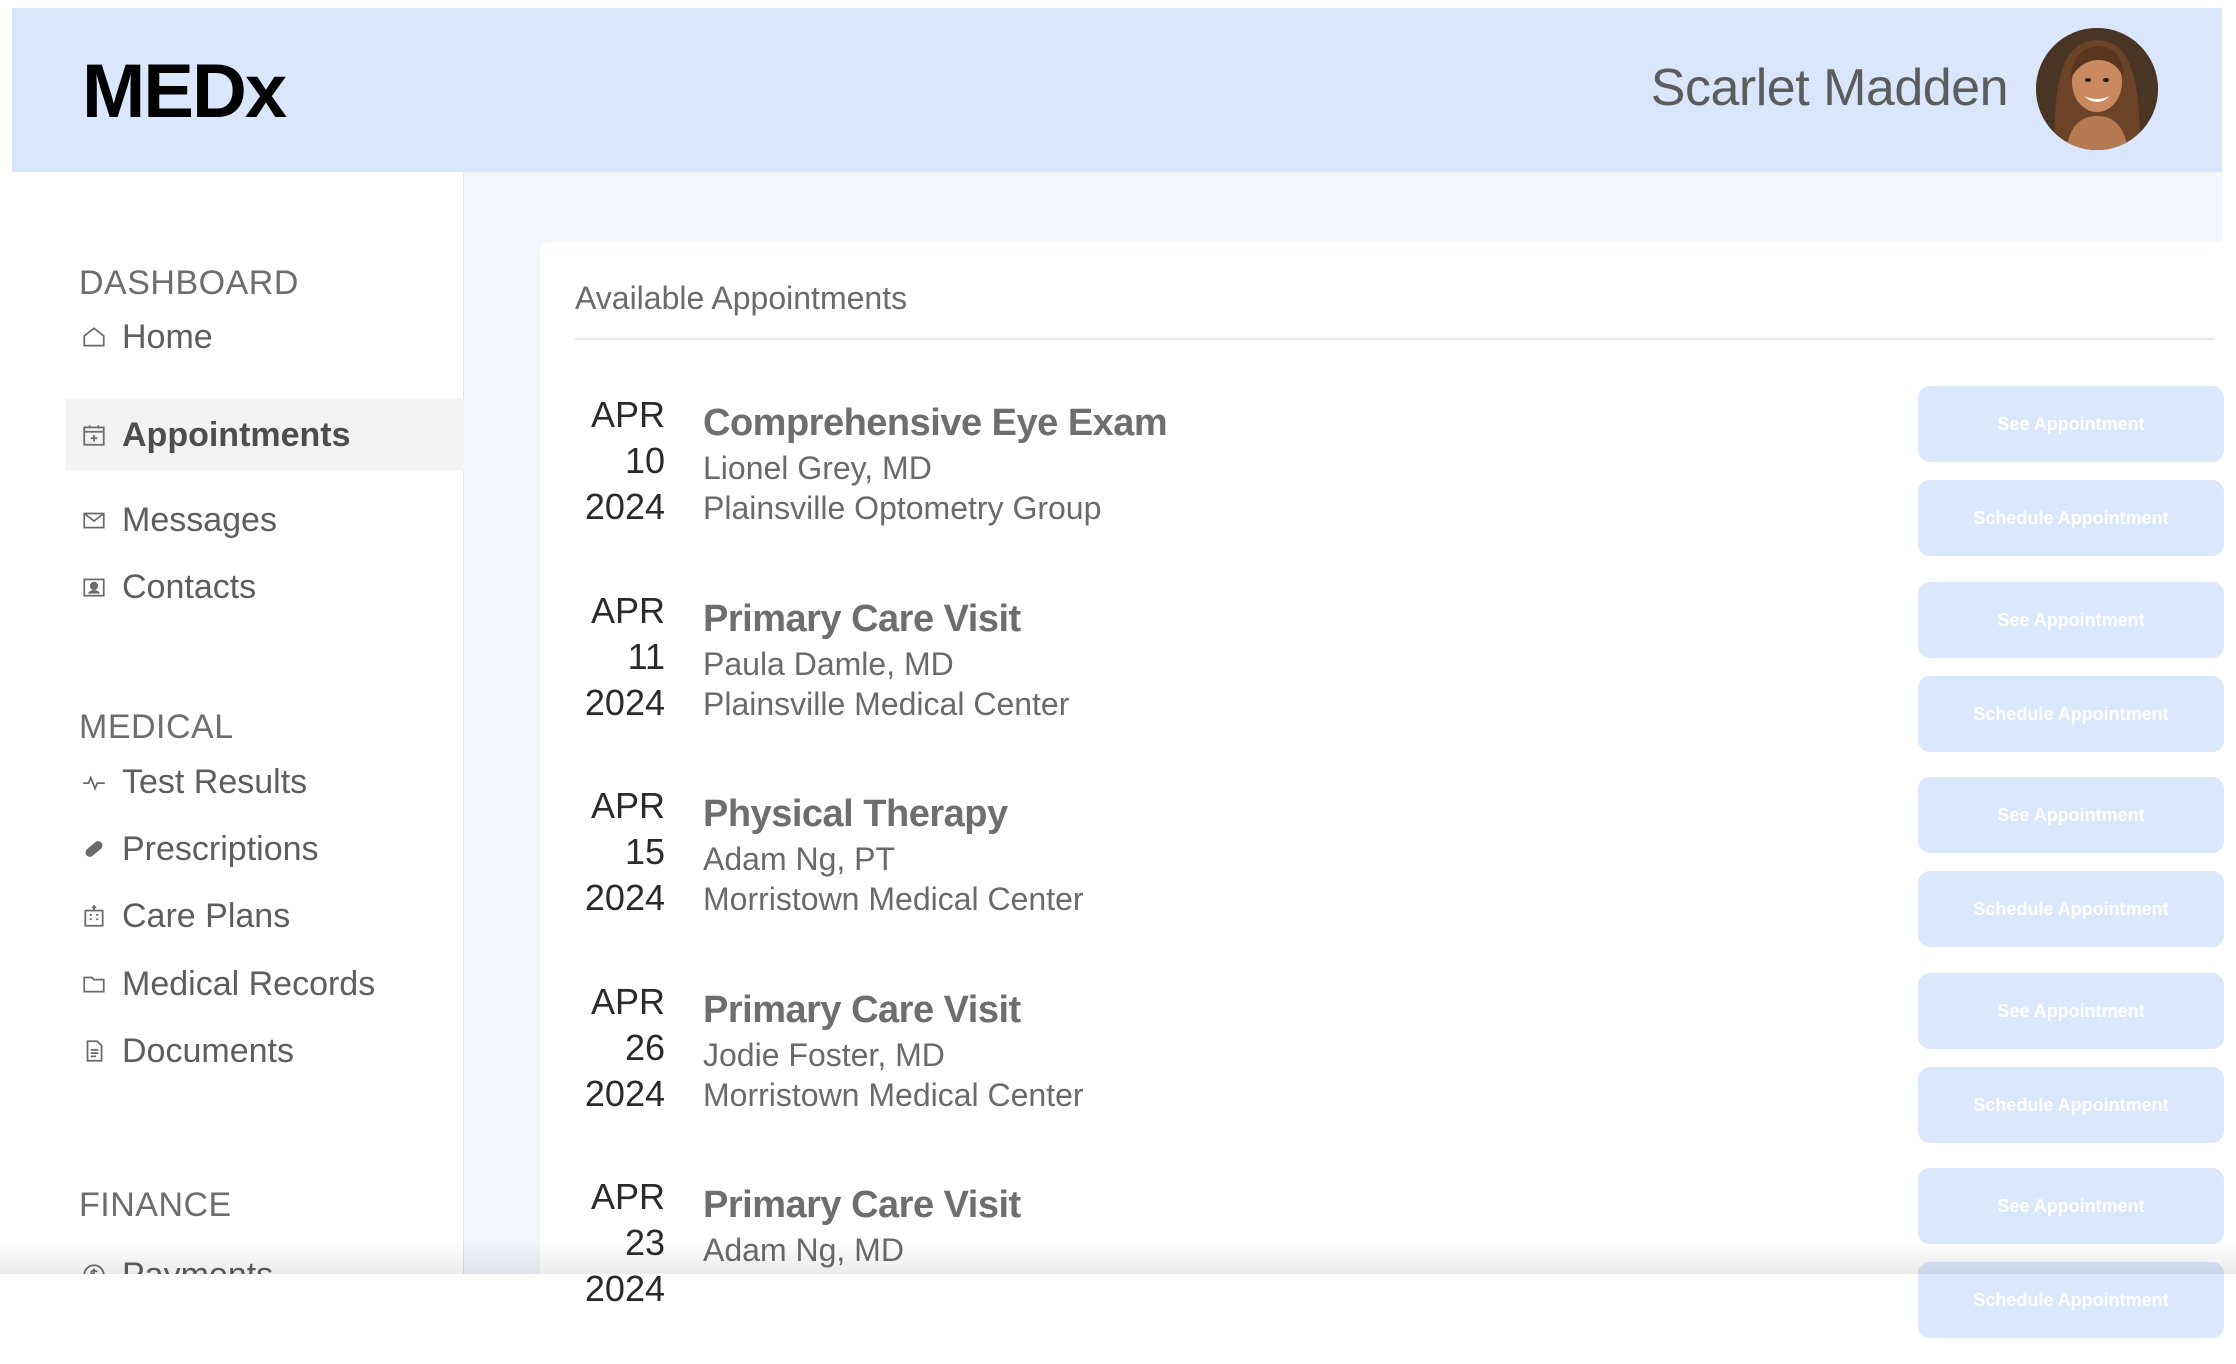 This screenshot has height=1364, width=2236. Describe the element at coordinates (94, 782) in the screenshot. I see `pulse-icon` at that location.